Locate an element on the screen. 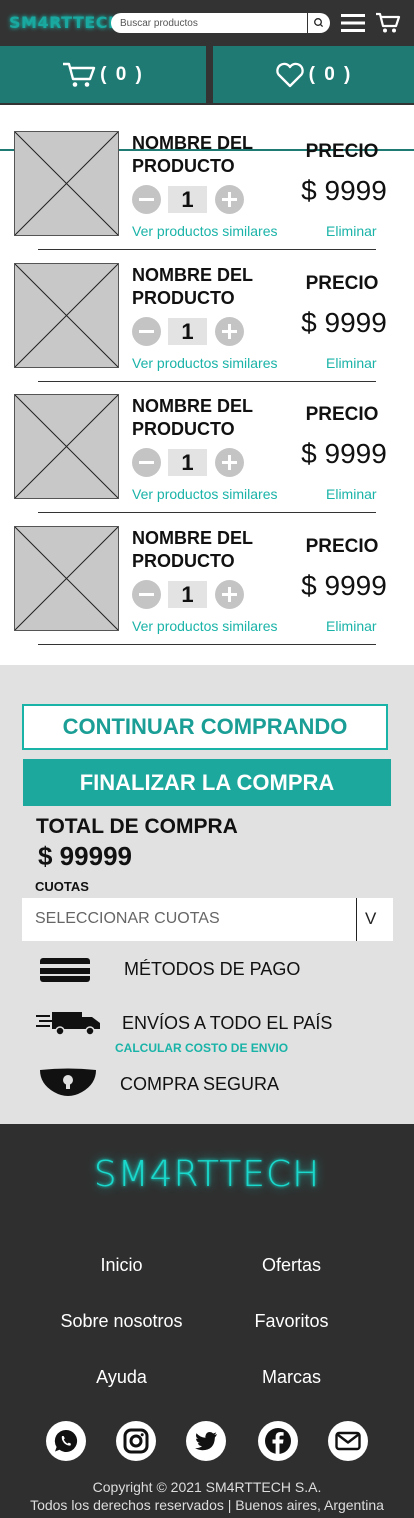  shipping-label: ENVÍOS A TODO EL PAÍS is located at coordinates (227, 1023).